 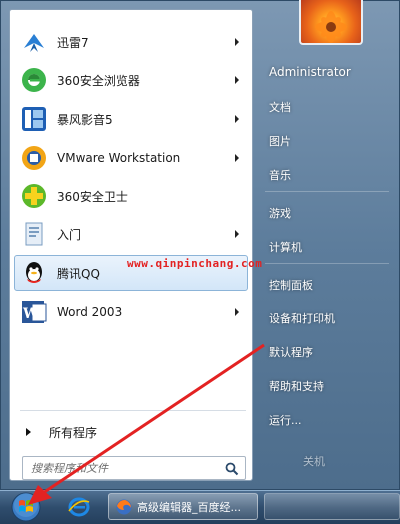 I want to click on program-item-word: W Word 2003, so click(x=131, y=312).